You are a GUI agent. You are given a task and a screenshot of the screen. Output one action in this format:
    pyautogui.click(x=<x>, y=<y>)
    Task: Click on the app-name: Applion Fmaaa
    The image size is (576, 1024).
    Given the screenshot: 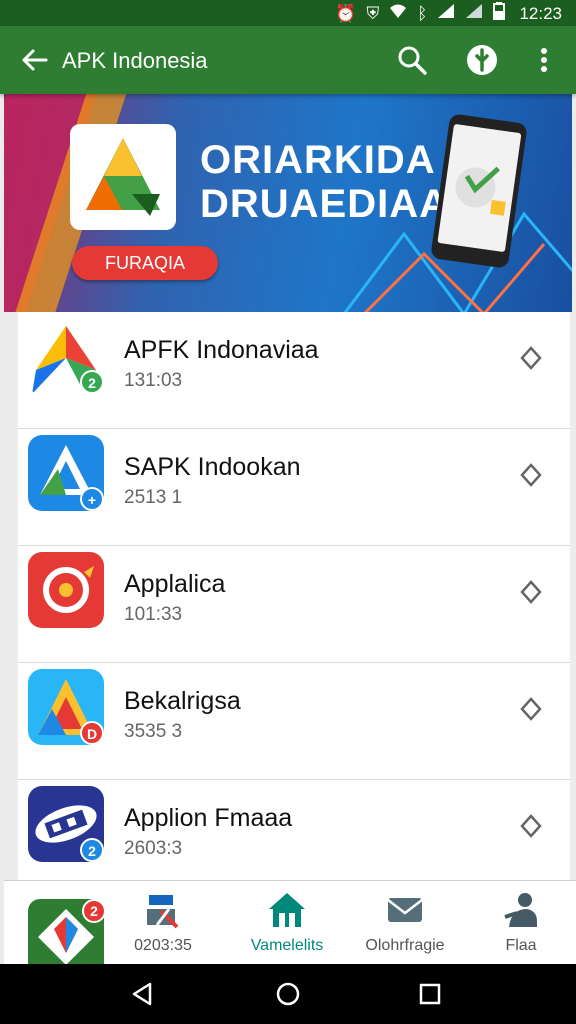 What is the action you would take?
    pyautogui.click(x=208, y=818)
    